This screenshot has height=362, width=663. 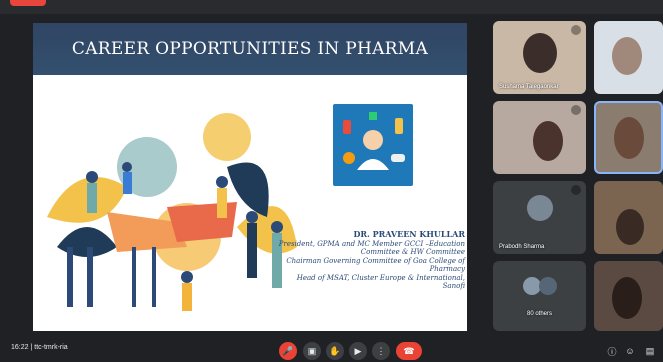 What do you see at coordinates (250, 49) in the screenshot?
I see `slide-title: CAREER OPPORTUNITIES IN PHARMA` at bounding box center [250, 49].